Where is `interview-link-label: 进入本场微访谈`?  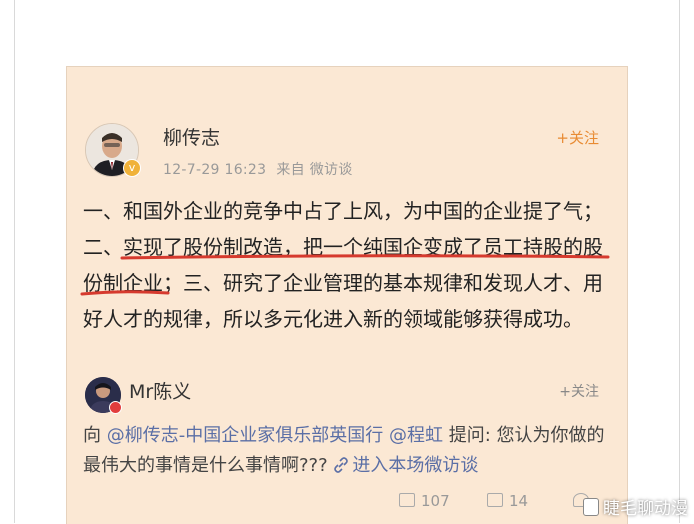 interview-link-label: 进入本场微访谈 is located at coordinates (415, 465).